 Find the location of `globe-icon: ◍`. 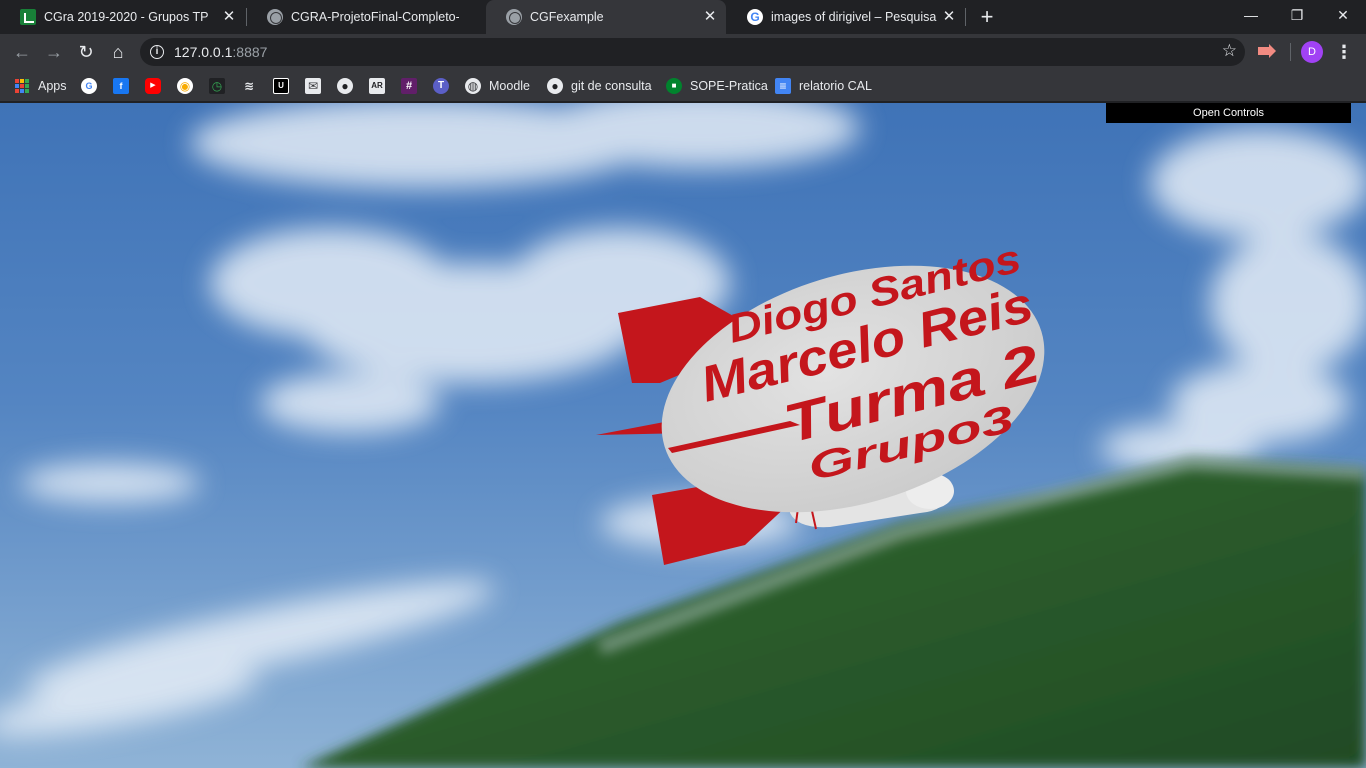

globe-icon: ◍ is located at coordinates (473, 86).